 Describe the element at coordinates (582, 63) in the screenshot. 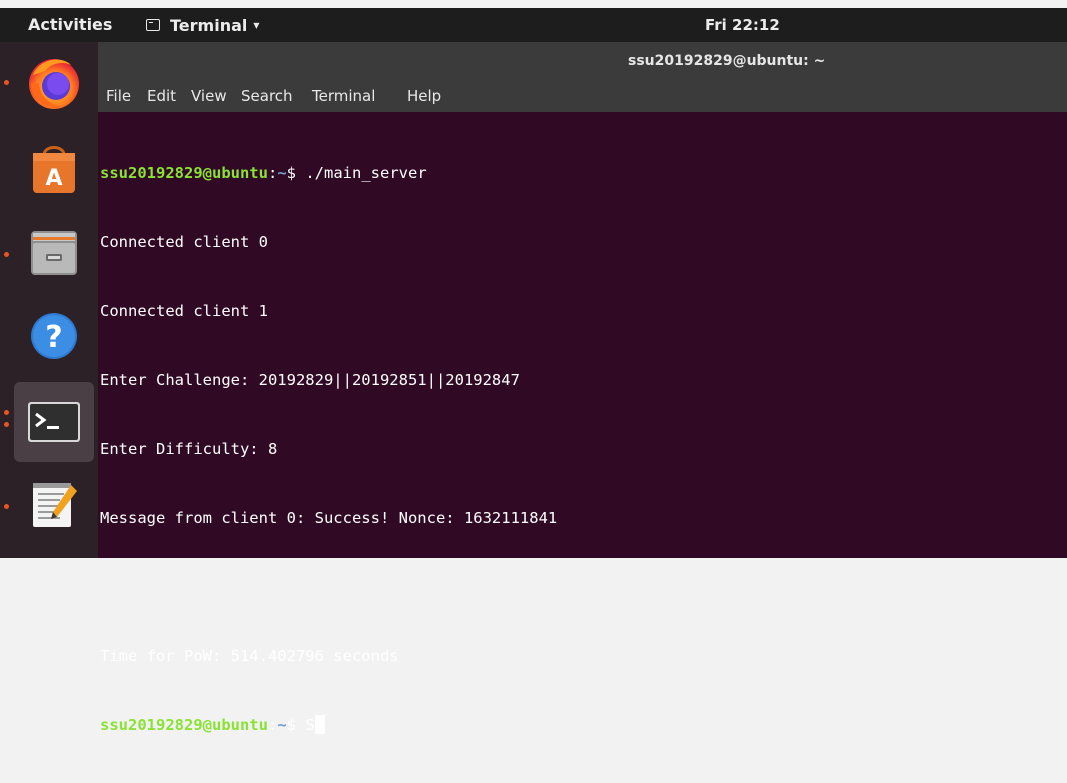

I see `window-titlebar: ssu20192829@ubuntu: ~` at that location.